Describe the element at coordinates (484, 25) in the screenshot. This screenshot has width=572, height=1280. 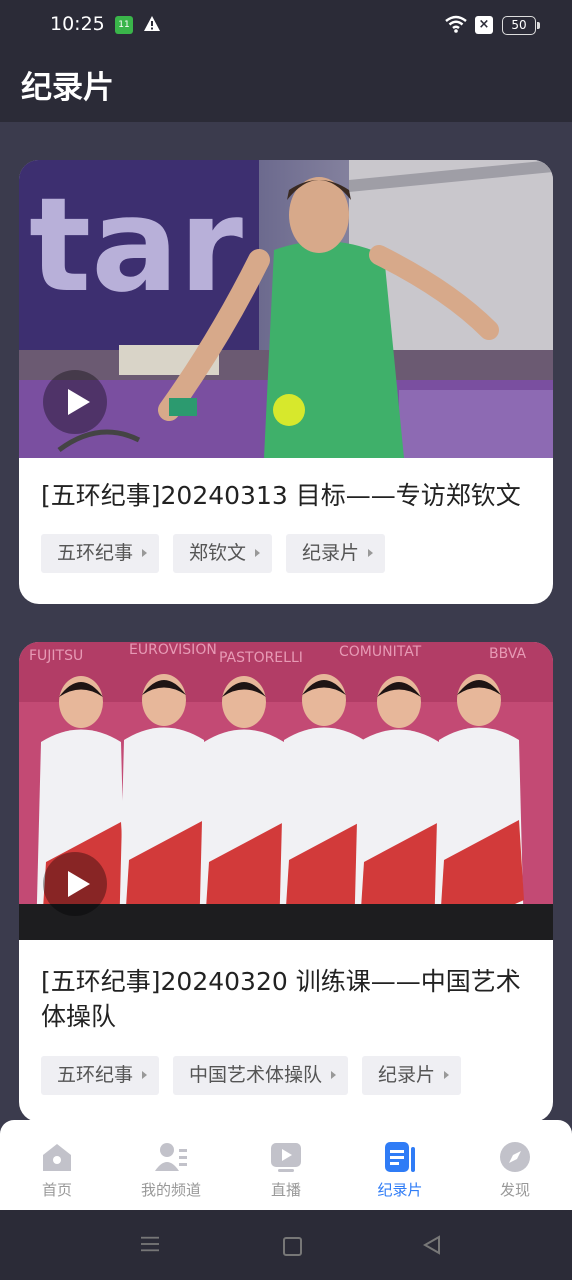
I see `no-sim-icon: ×` at that location.